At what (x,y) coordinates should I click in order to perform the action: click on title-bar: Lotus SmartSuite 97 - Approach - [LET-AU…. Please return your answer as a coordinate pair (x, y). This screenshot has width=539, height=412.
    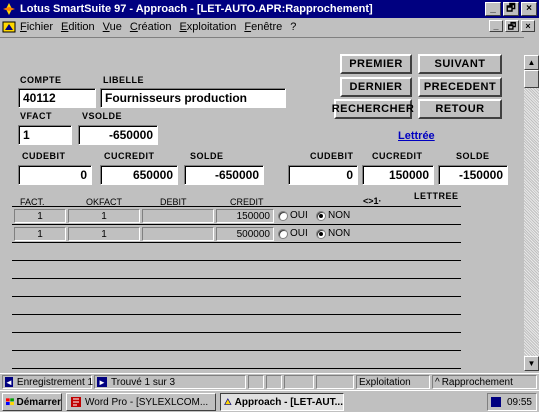
    Looking at the image, I should click on (269, 9).